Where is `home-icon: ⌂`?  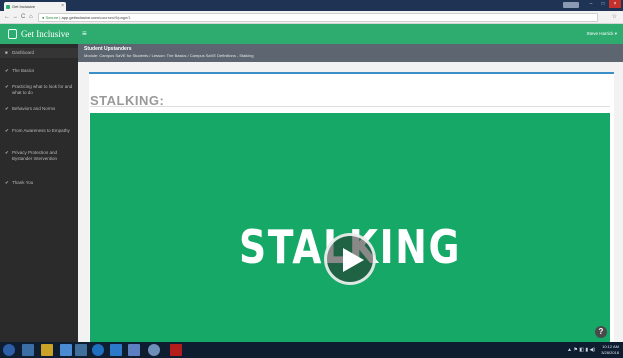
home-icon: ⌂ is located at coordinates (31, 17).